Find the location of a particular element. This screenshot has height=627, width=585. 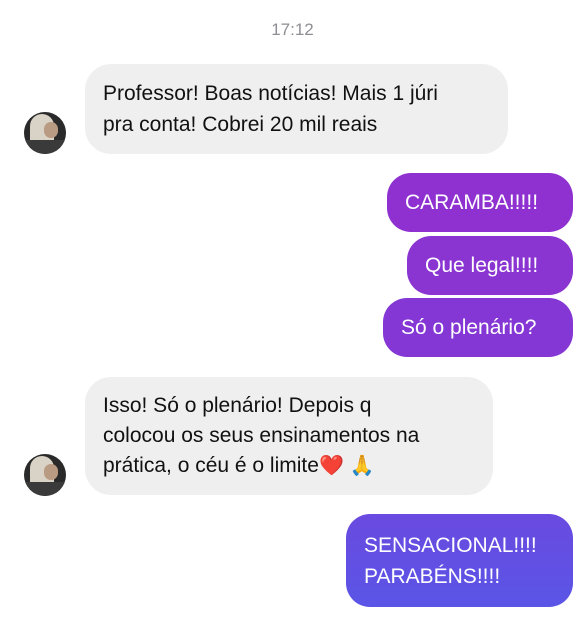

message-text-line: Só o plenário? is located at coordinates (469, 327).